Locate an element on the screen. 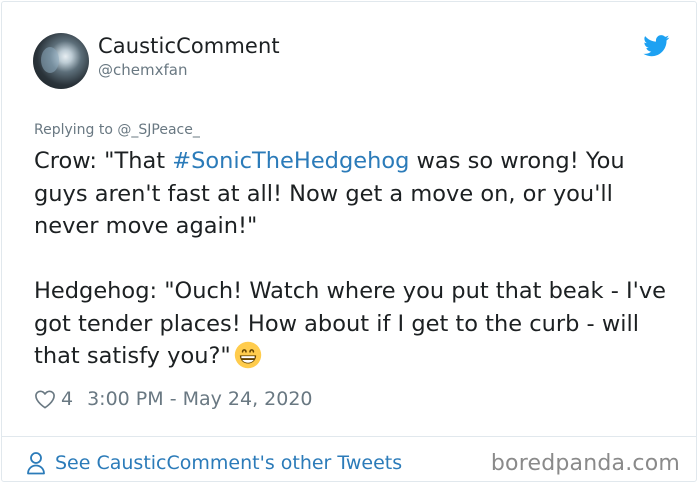 This screenshot has height=485, width=700. tweet-text-part1: Crow: "That is located at coordinates (103, 161).